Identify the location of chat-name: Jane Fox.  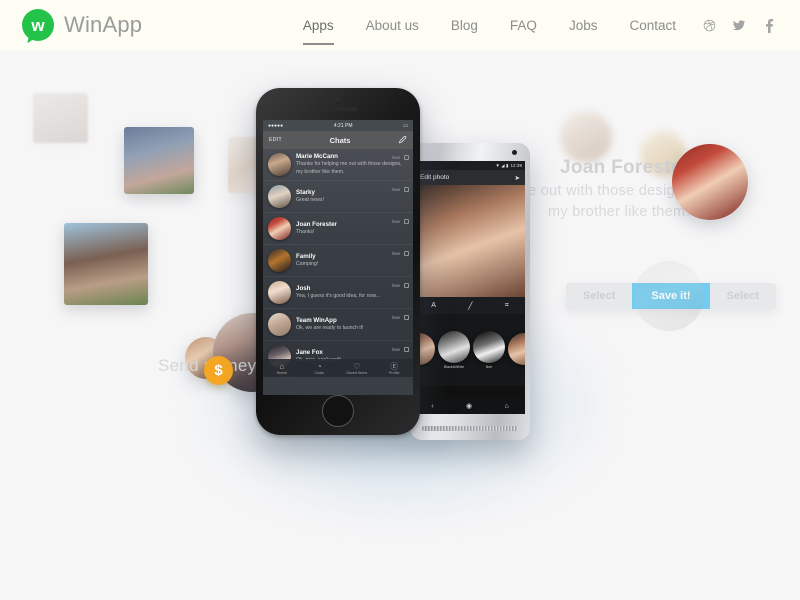
(309, 352).